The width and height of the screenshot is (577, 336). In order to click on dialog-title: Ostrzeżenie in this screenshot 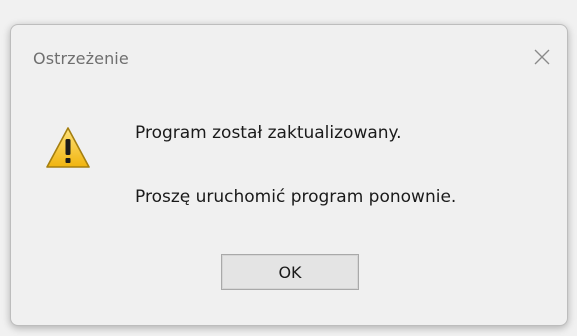, I will do `click(81, 58)`.